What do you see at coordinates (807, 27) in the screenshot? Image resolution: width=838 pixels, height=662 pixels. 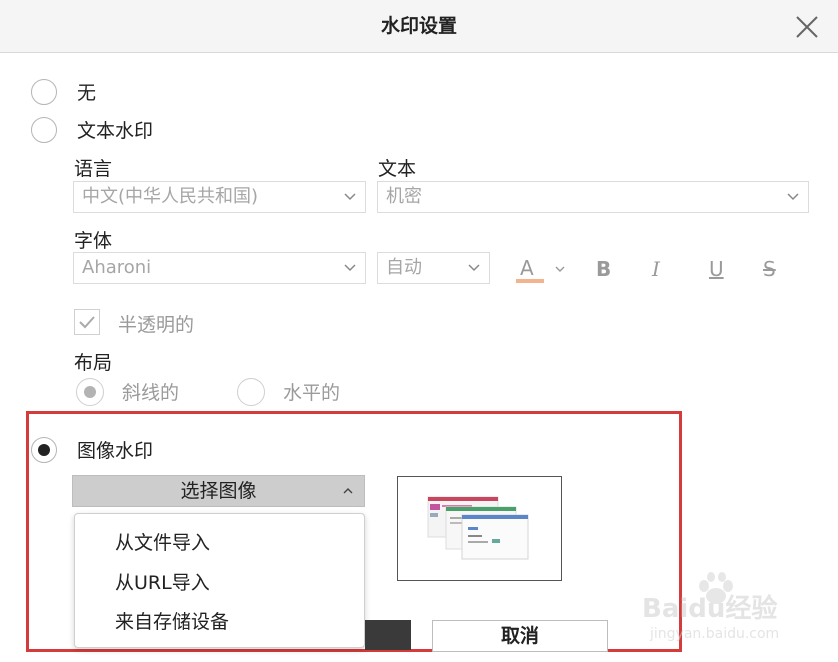 I see `close-icon` at bounding box center [807, 27].